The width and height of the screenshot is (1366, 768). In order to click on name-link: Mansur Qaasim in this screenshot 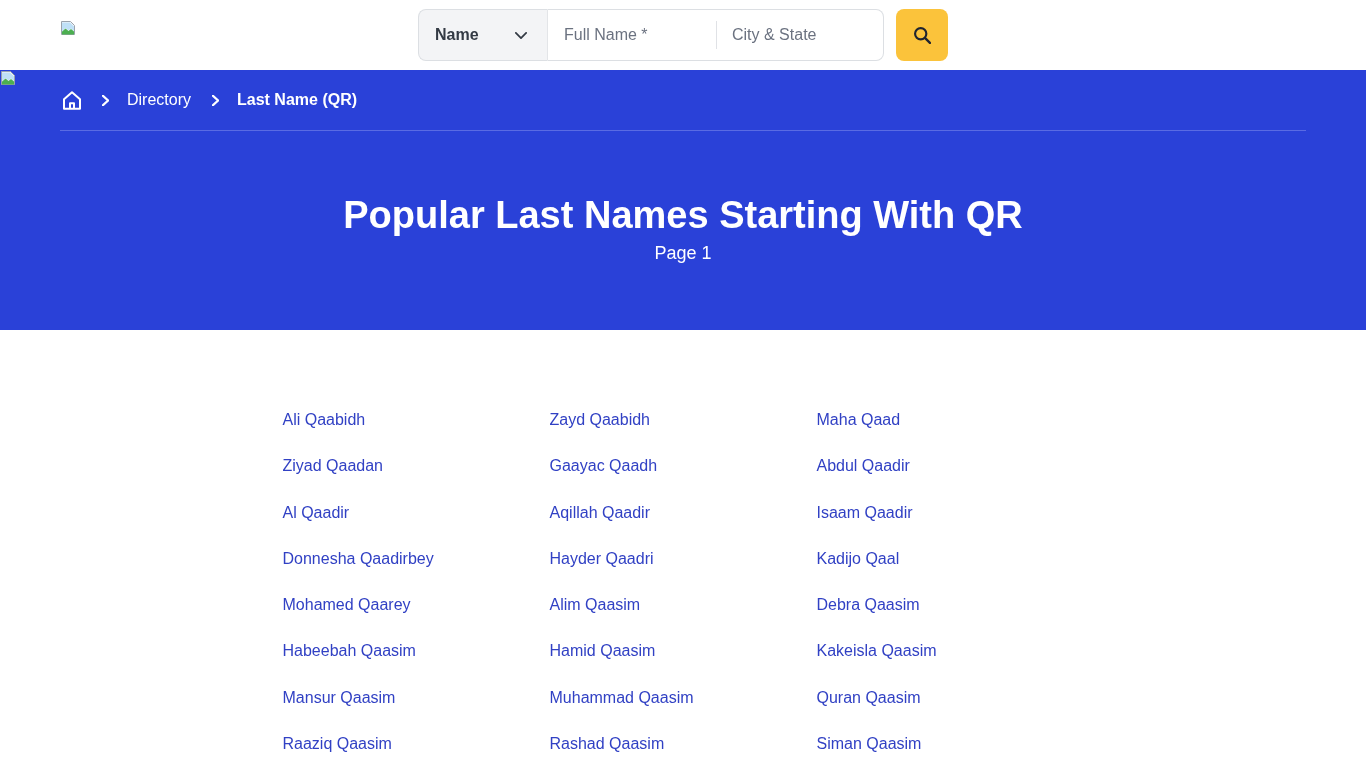, I will do `click(339, 697)`.